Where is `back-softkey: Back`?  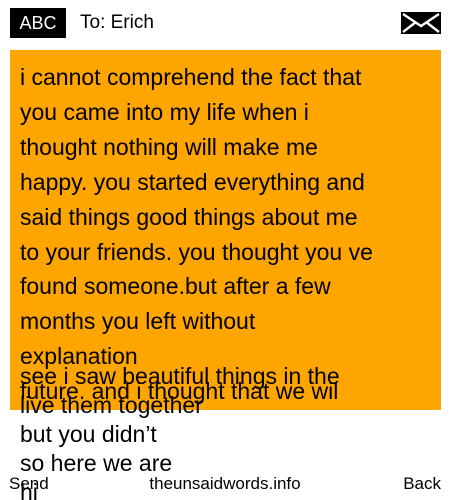
back-softkey: Back is located at coordinates (422, 484).